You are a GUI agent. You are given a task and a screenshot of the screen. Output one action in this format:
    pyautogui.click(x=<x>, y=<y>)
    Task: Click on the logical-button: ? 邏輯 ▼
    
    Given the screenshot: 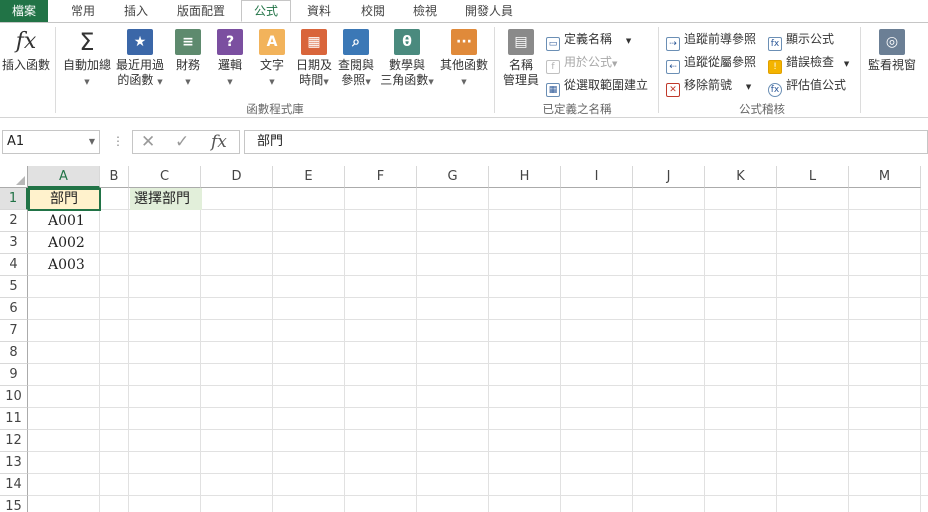 What is the action you would take?
    pyautogui.click(x=230, y=59)
    